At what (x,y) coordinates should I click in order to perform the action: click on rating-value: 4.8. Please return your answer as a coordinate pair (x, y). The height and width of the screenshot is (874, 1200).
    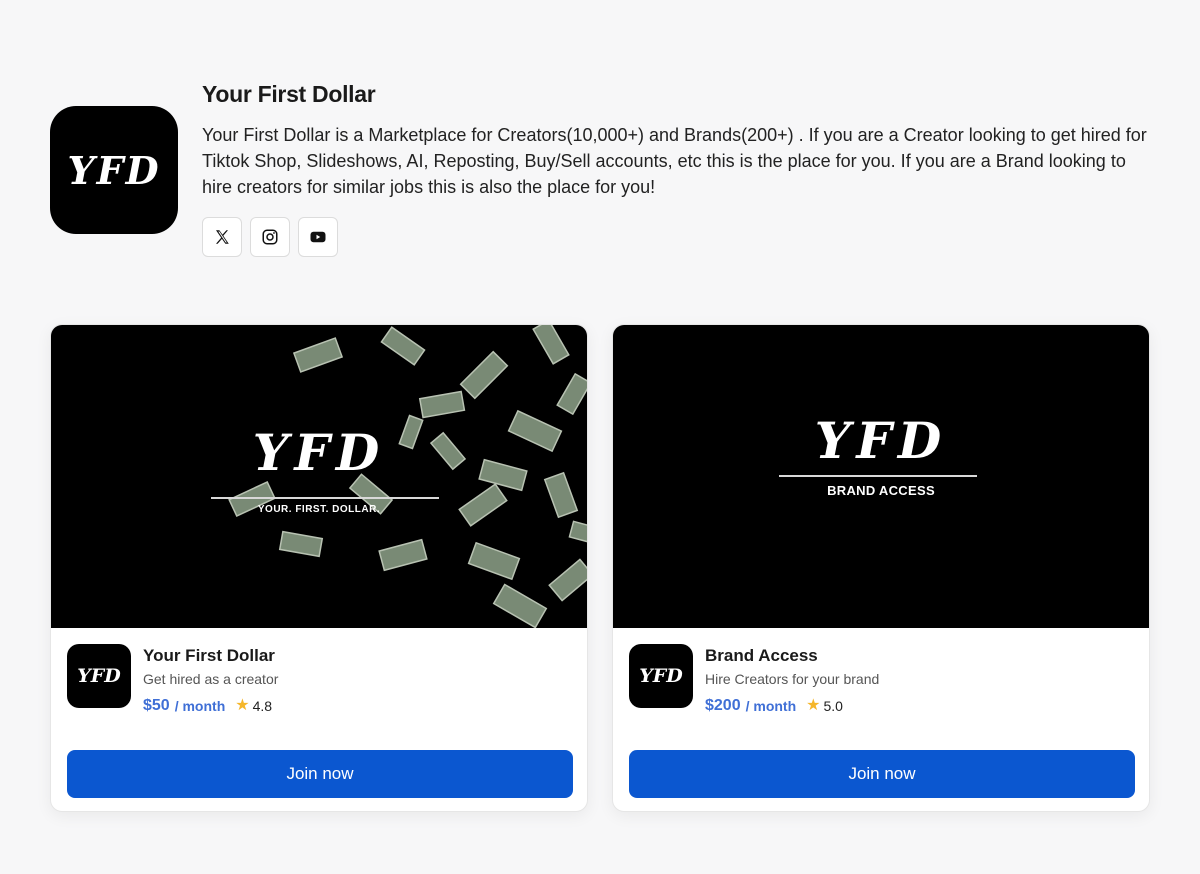
    Looking at the image, I should click on (262, 706).